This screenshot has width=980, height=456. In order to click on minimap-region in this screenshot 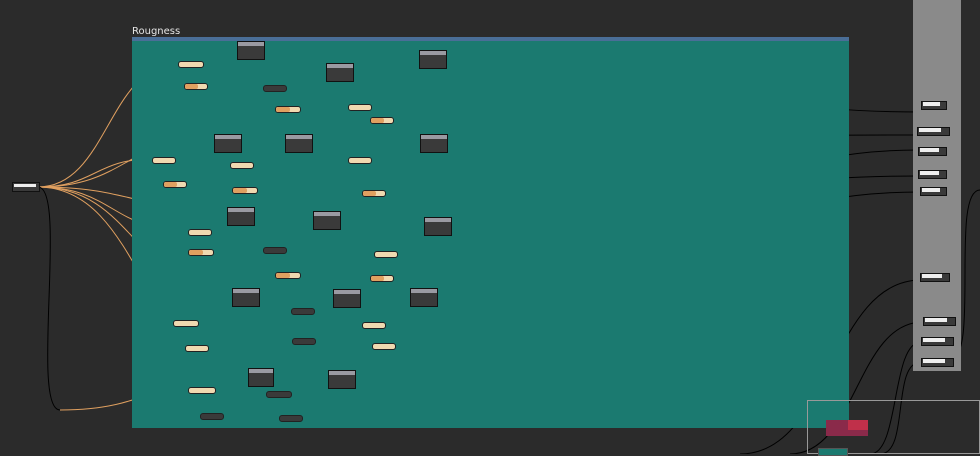, I will do `click(858, 425)`.